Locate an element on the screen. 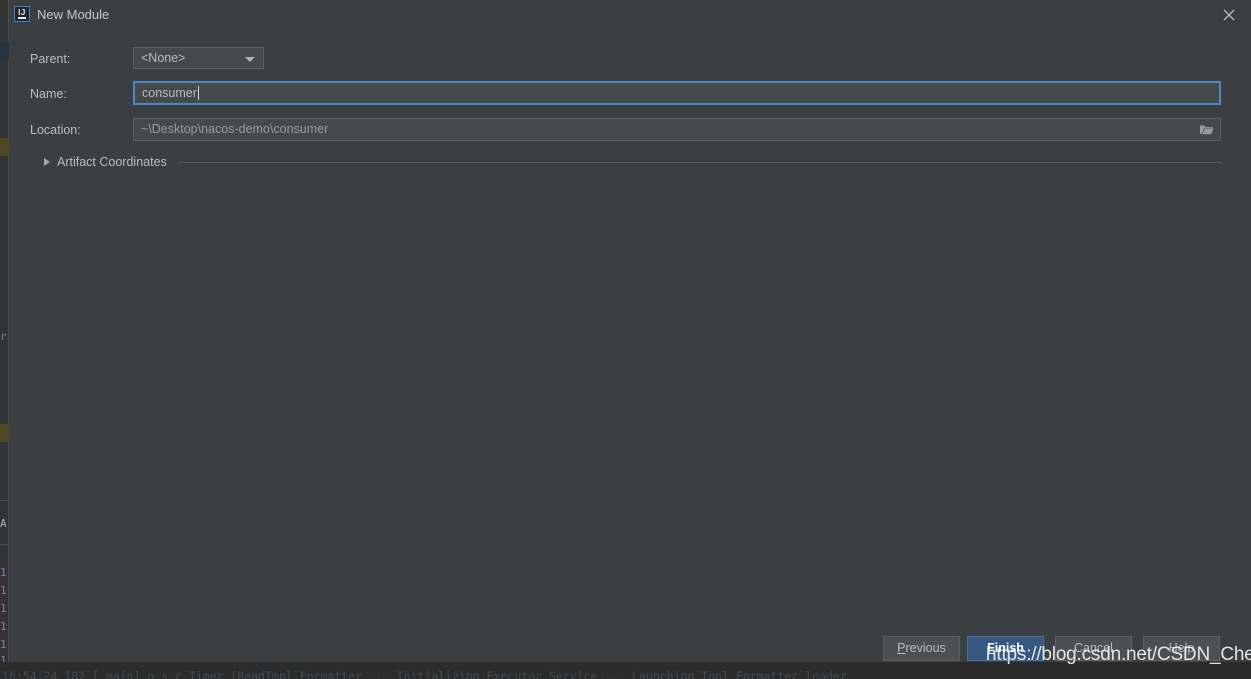 The width and height of the screenshot is (1251, 679). close-icon is located at coordinates (1229, 15).